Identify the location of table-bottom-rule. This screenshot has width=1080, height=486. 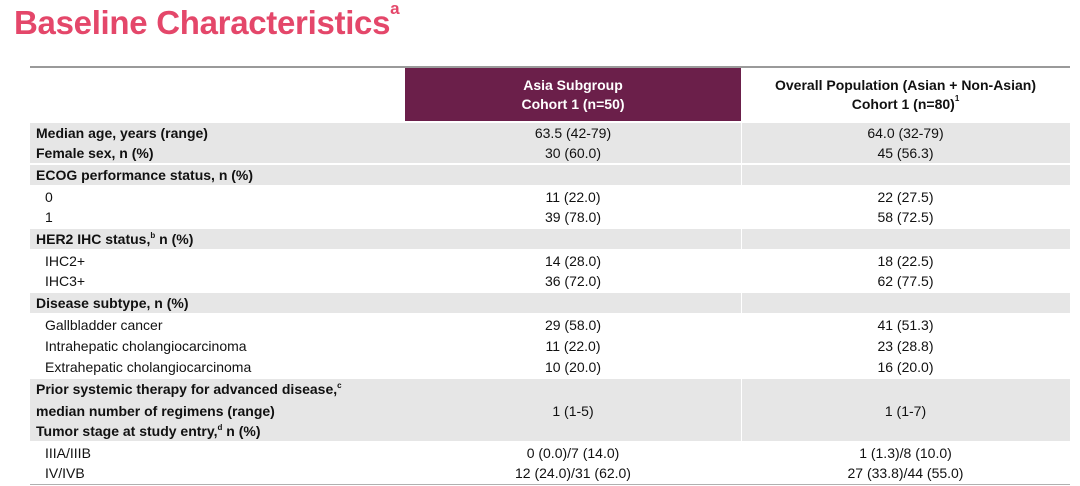
(550, 484).